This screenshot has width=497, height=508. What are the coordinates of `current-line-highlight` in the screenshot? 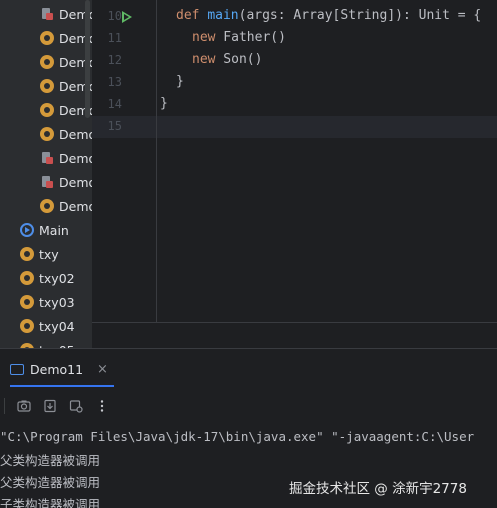 It's located at (294, 127).